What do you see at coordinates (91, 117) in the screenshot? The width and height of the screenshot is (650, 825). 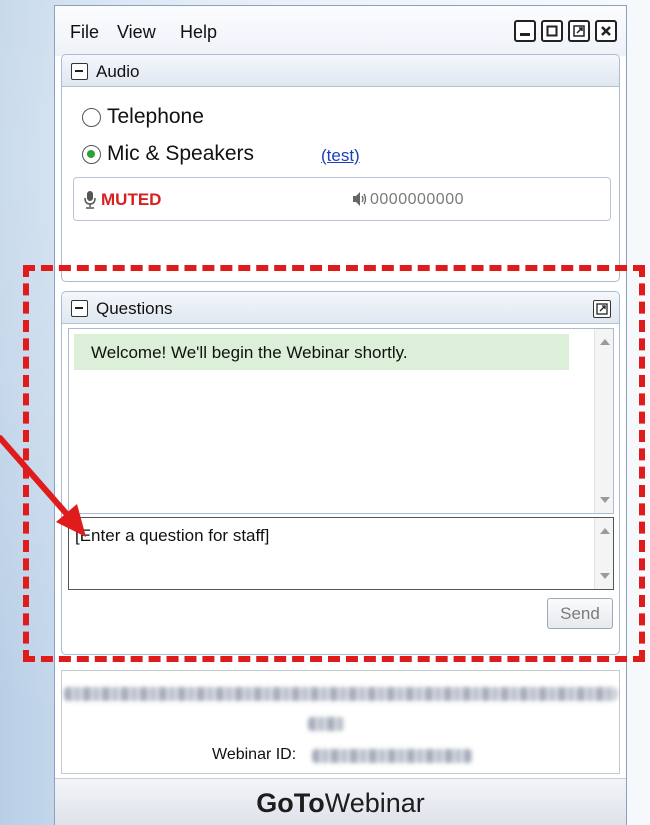 I see `telephone-radio` at bounding box center [91, 117].